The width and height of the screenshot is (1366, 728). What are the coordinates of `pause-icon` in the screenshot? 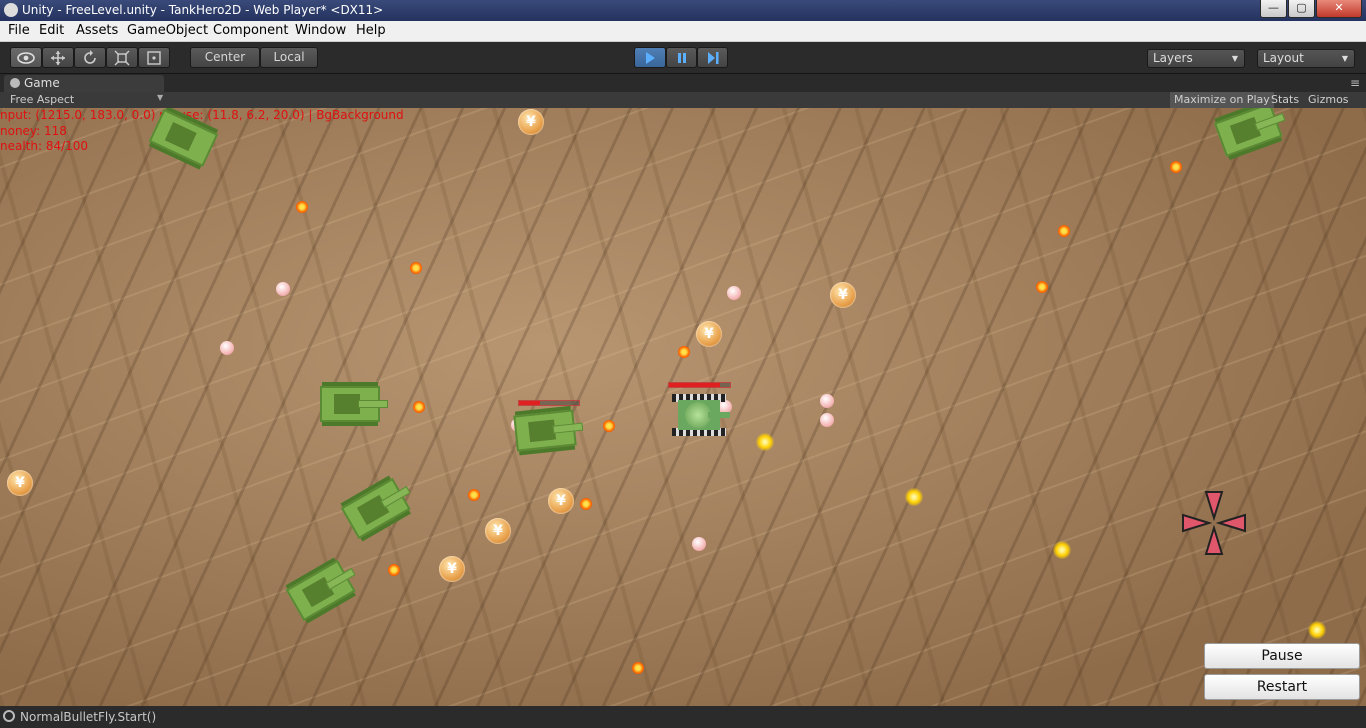 It's located at (681, 58).